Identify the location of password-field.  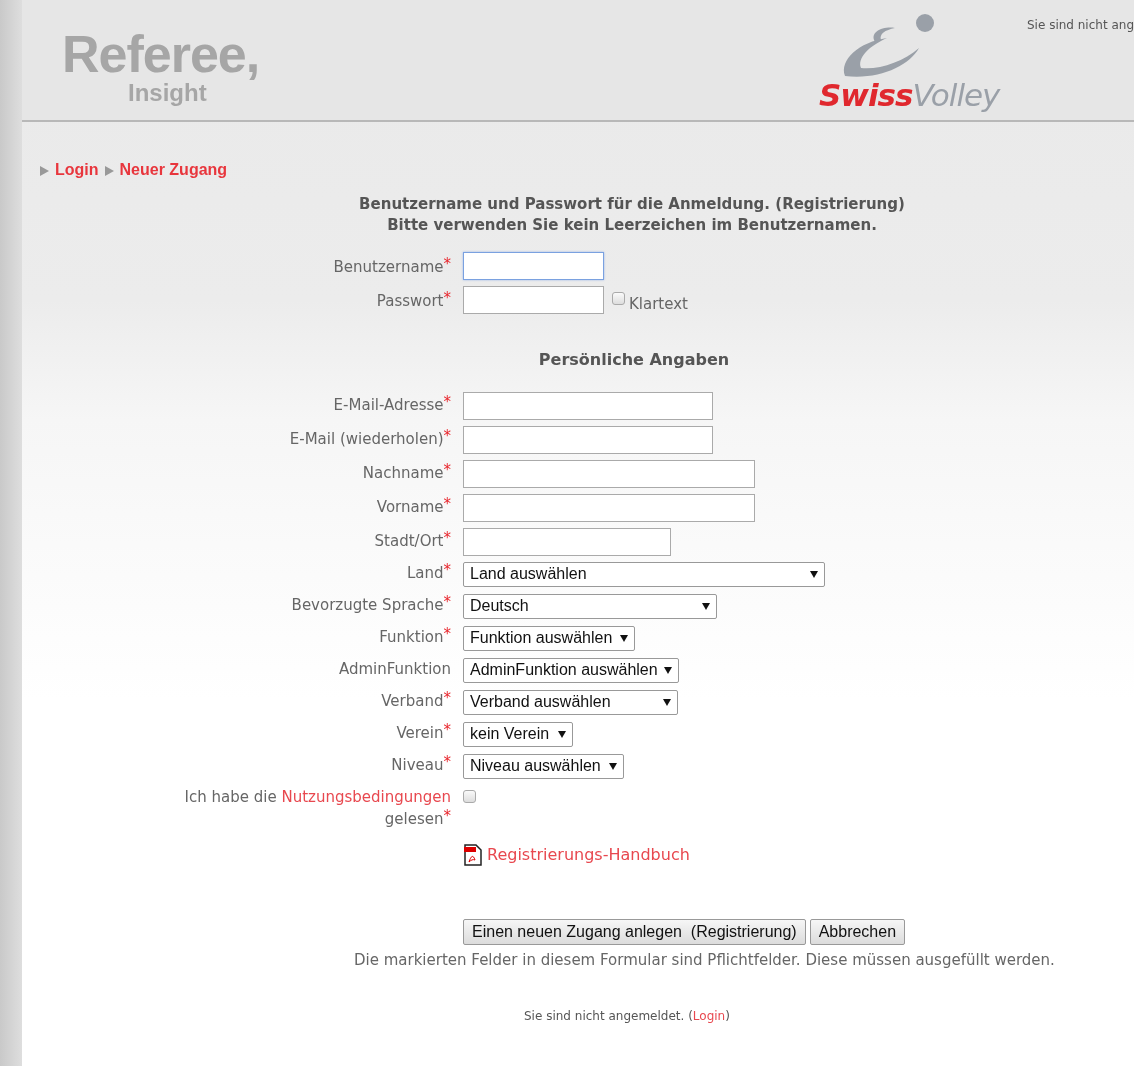
(533, 300).